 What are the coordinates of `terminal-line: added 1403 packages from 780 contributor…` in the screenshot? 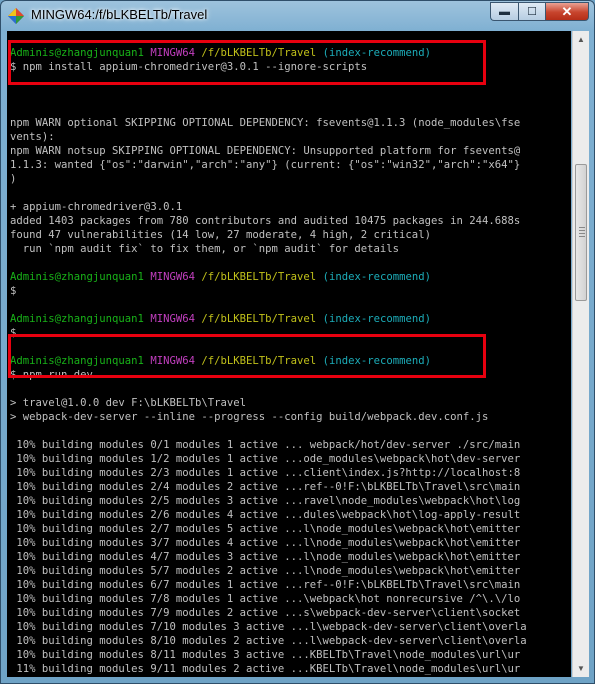 It's located at (268, 221).